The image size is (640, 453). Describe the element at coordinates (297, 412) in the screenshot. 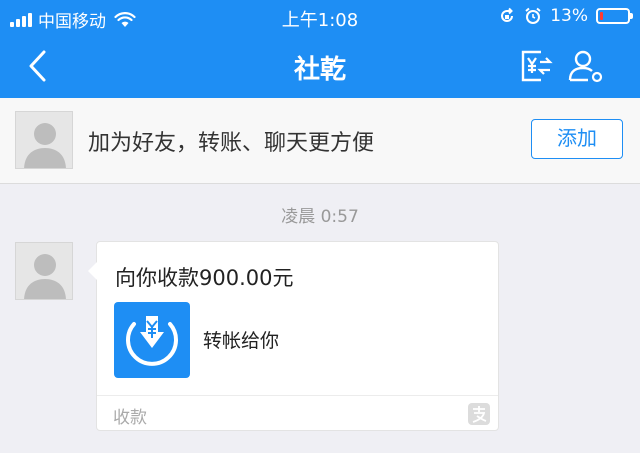

I see `card-footer: 收款` at that location.